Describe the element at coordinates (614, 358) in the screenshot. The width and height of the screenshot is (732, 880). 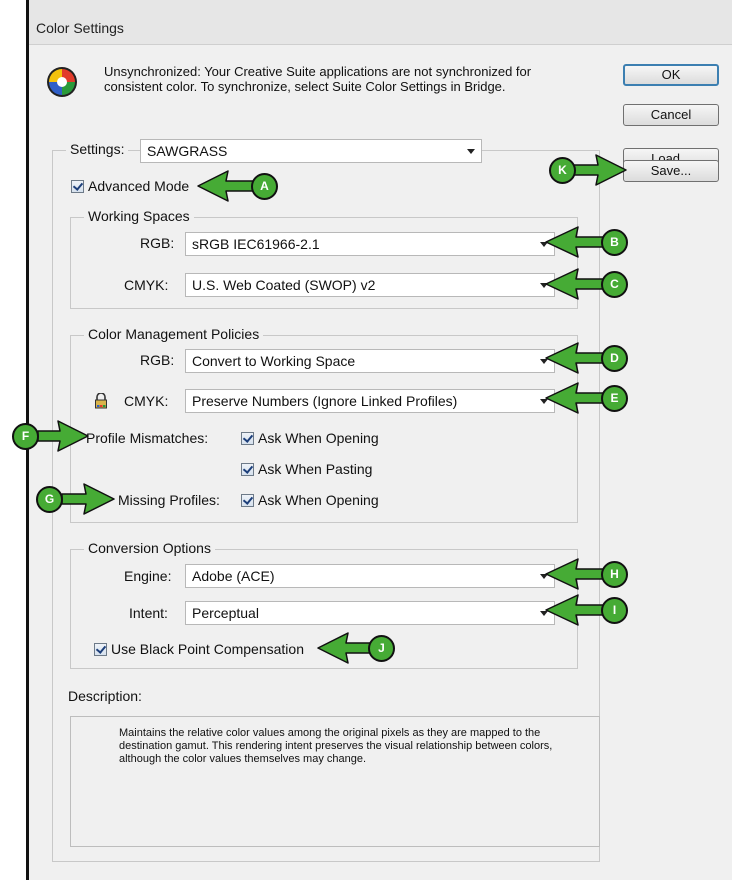
I see `callout-d: D` at that location.